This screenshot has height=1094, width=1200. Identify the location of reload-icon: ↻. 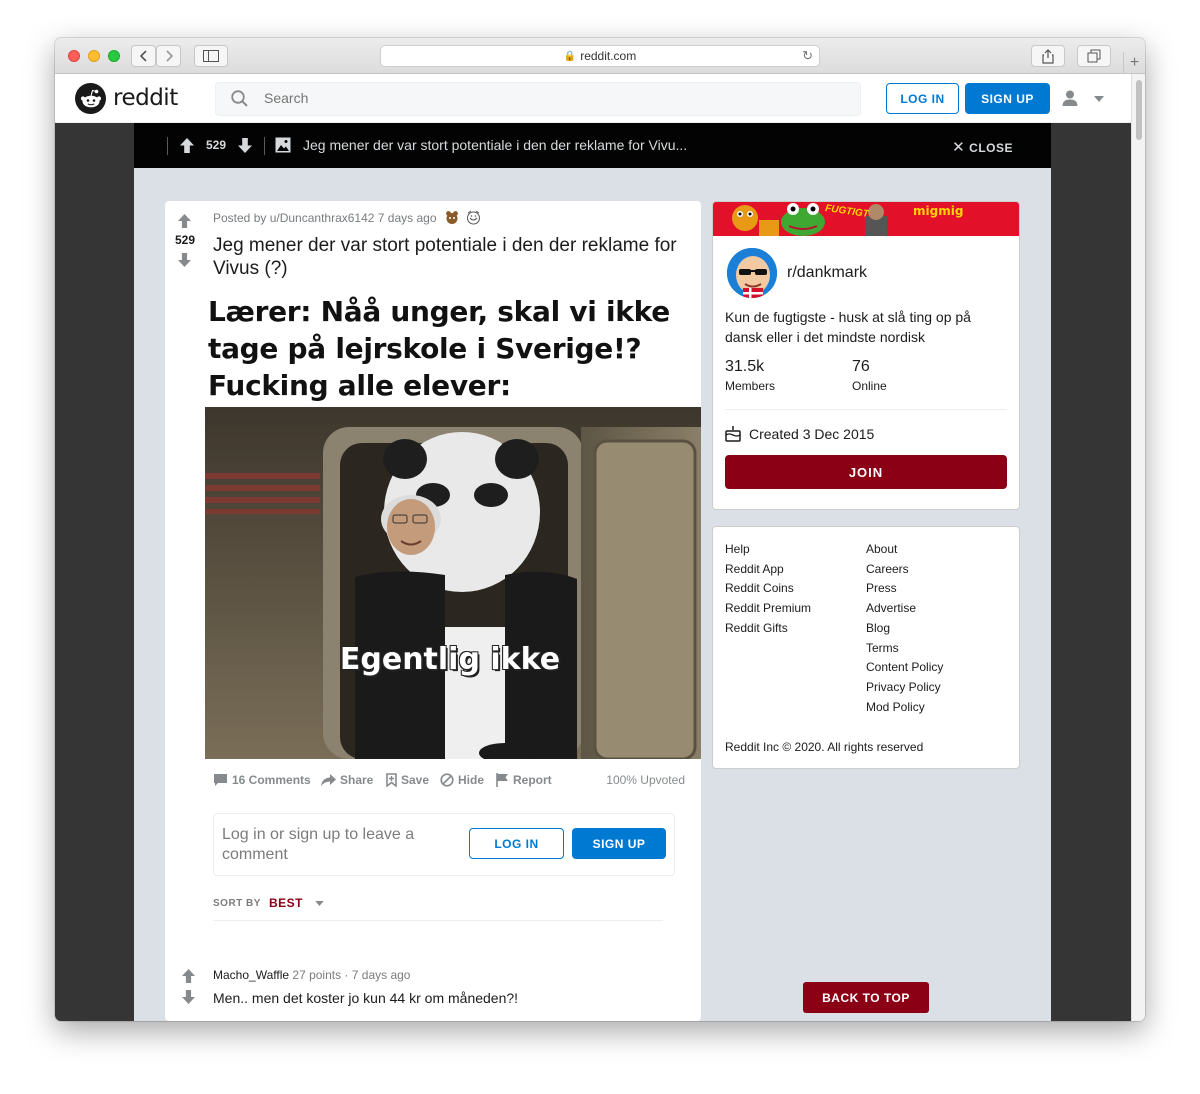
(807, 56).